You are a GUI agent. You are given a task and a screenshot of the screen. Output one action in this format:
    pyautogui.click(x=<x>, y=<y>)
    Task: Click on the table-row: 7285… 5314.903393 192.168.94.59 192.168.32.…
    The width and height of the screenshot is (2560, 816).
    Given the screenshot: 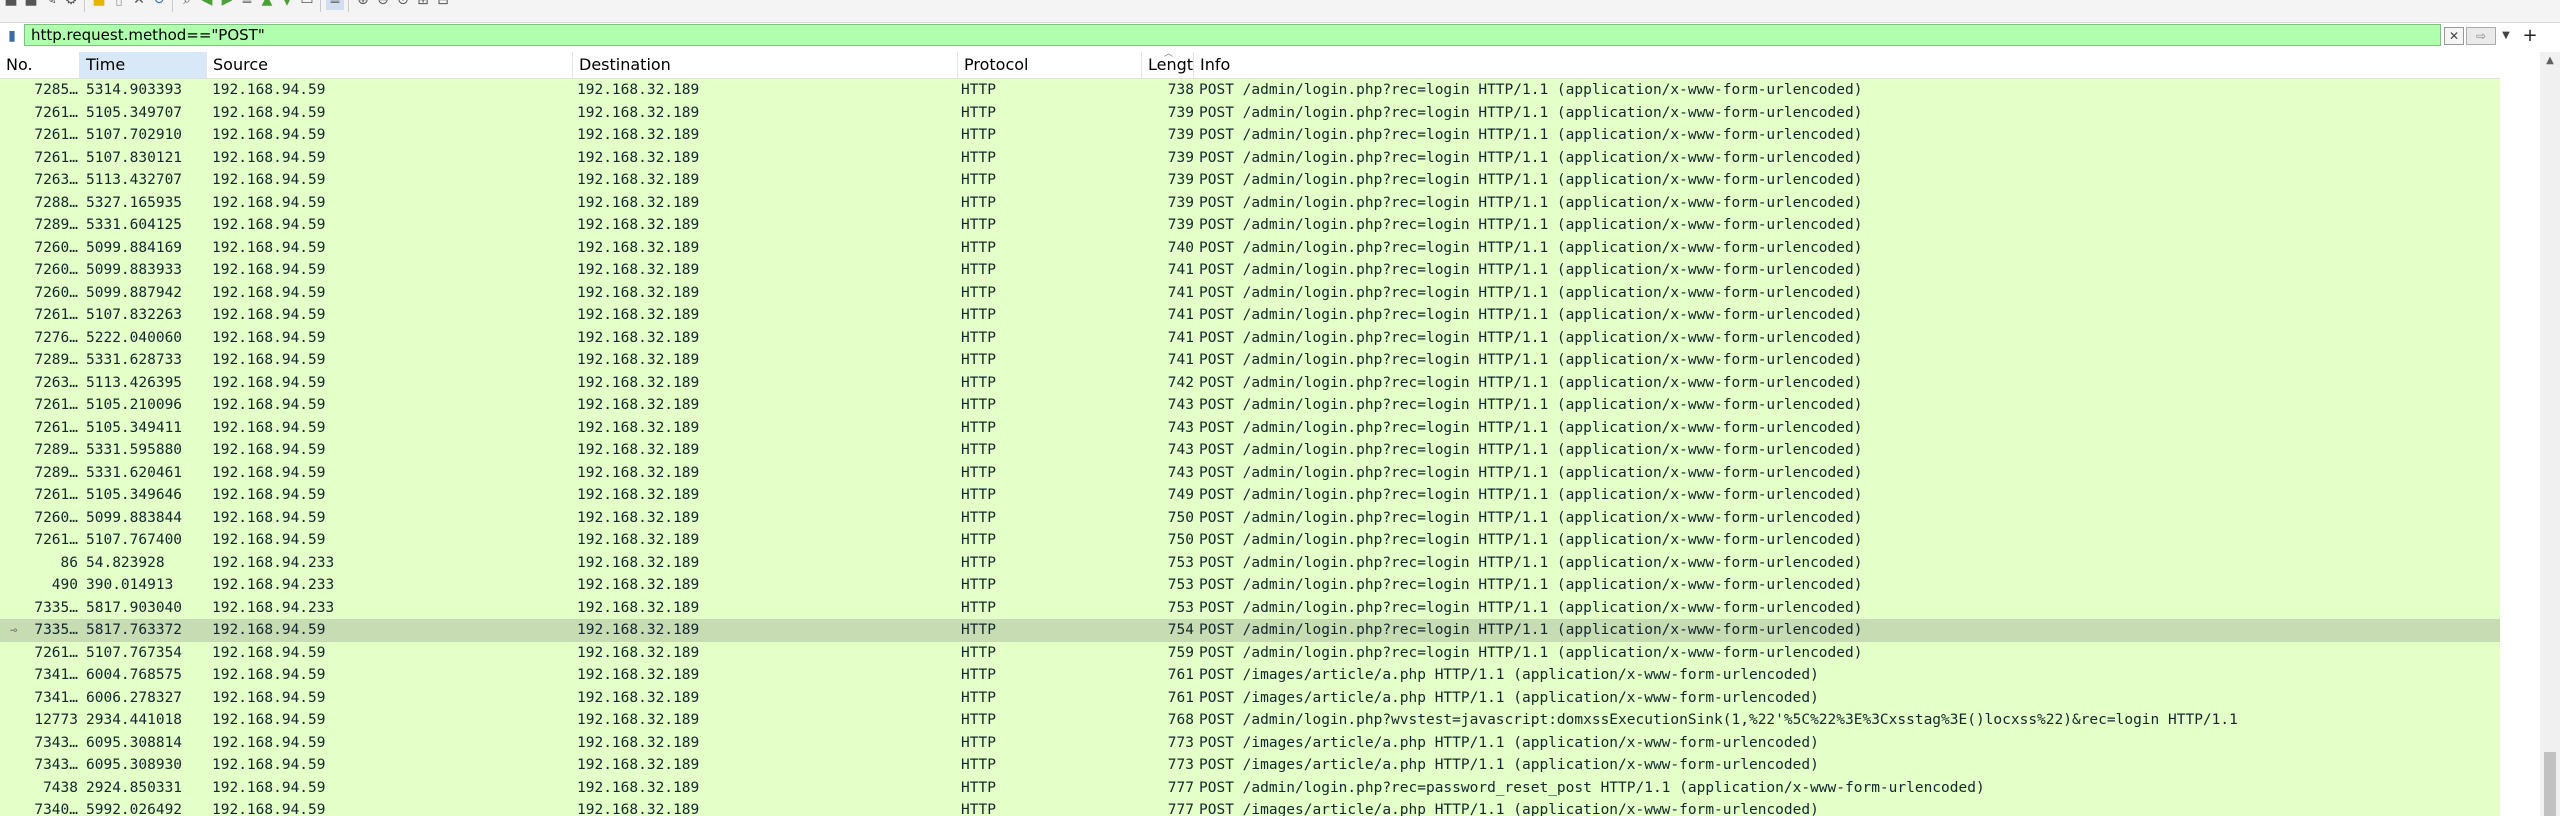 What is the action you would take?
    pyautogui.click(x=1250, y=90)
    